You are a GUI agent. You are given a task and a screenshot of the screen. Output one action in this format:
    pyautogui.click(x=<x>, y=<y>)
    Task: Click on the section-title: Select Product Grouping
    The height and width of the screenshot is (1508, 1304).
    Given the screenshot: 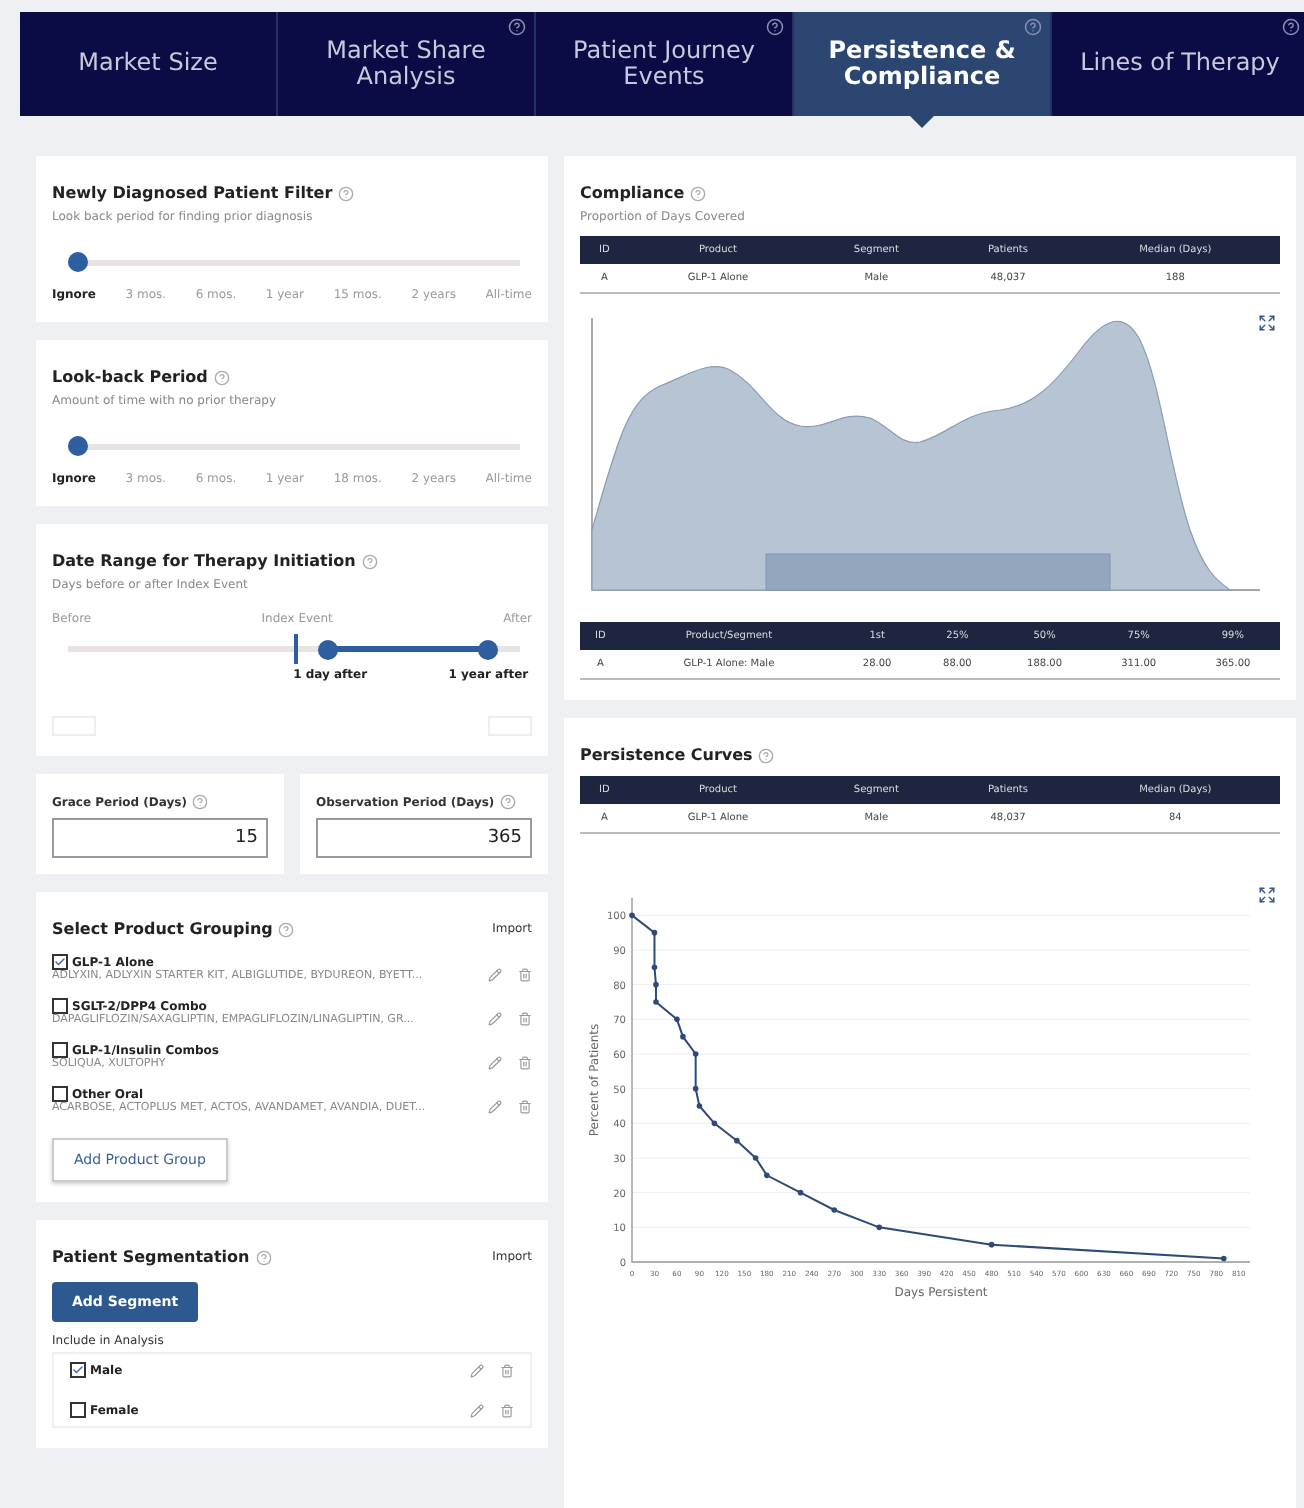 What is the action you would take?
    pyautogui.click(x=162, y=929)
    